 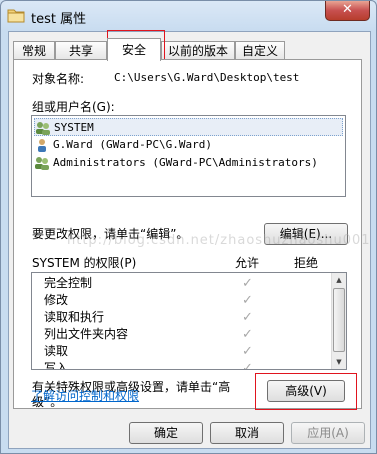 What do you see at coordinates (132, 144) in the screenshot?
I see `user-name: G.Ward (GWard-PC\G.Ward)` at bounding box center [132, 144].